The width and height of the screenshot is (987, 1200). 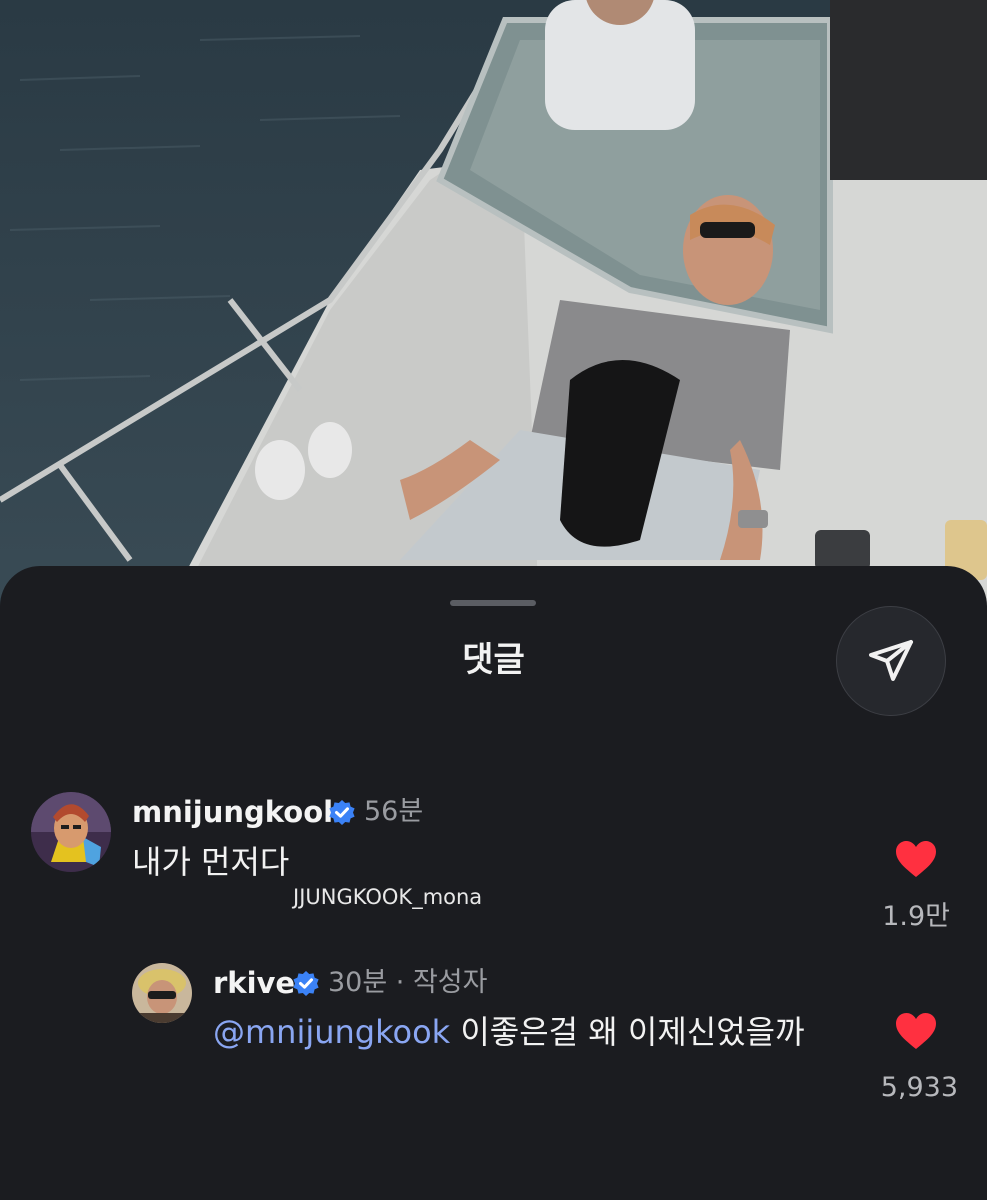 What do you see at coordinates (408, 982) in the screenshot?
I see `comment-time: 30분 · 작성자` at bounding box center [408, 982].